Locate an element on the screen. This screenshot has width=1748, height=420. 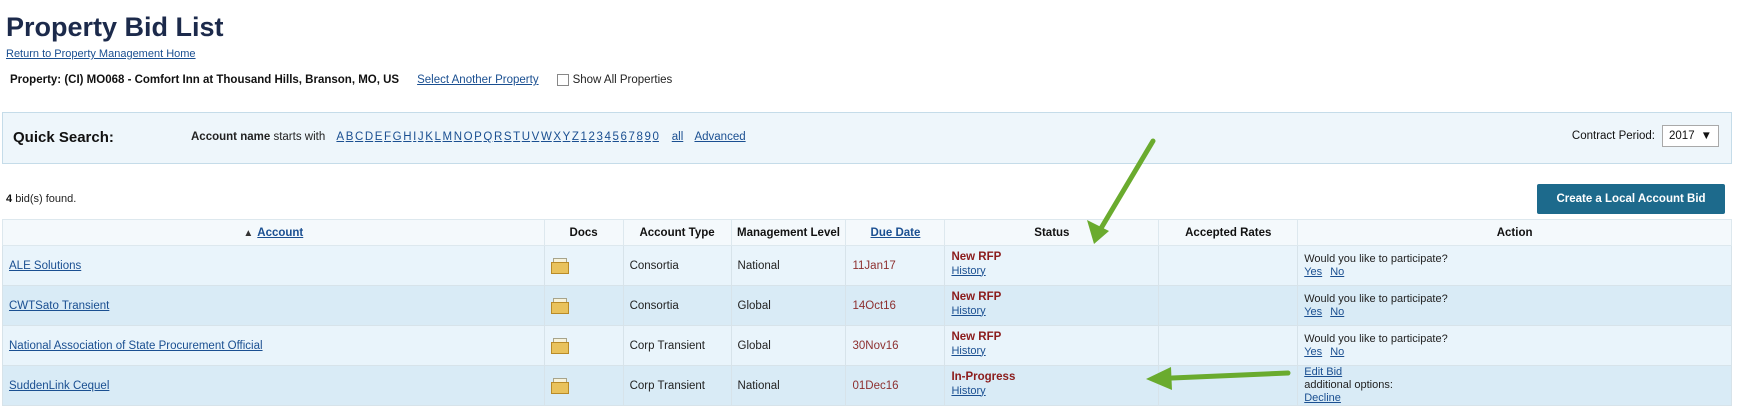
letter-link: 9 is located at coordinates (648, 137).